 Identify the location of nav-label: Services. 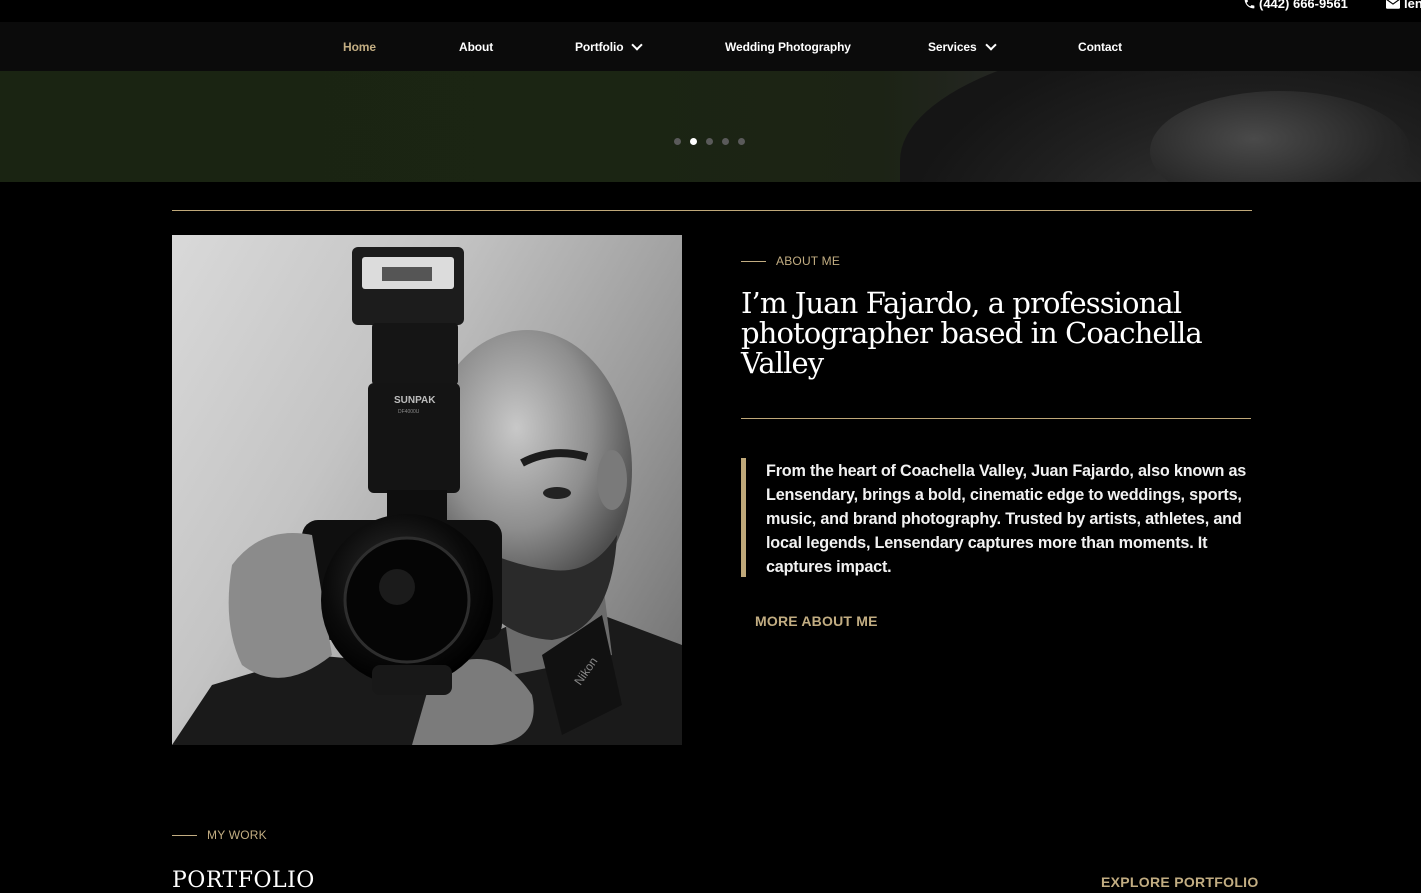
(952, 46).